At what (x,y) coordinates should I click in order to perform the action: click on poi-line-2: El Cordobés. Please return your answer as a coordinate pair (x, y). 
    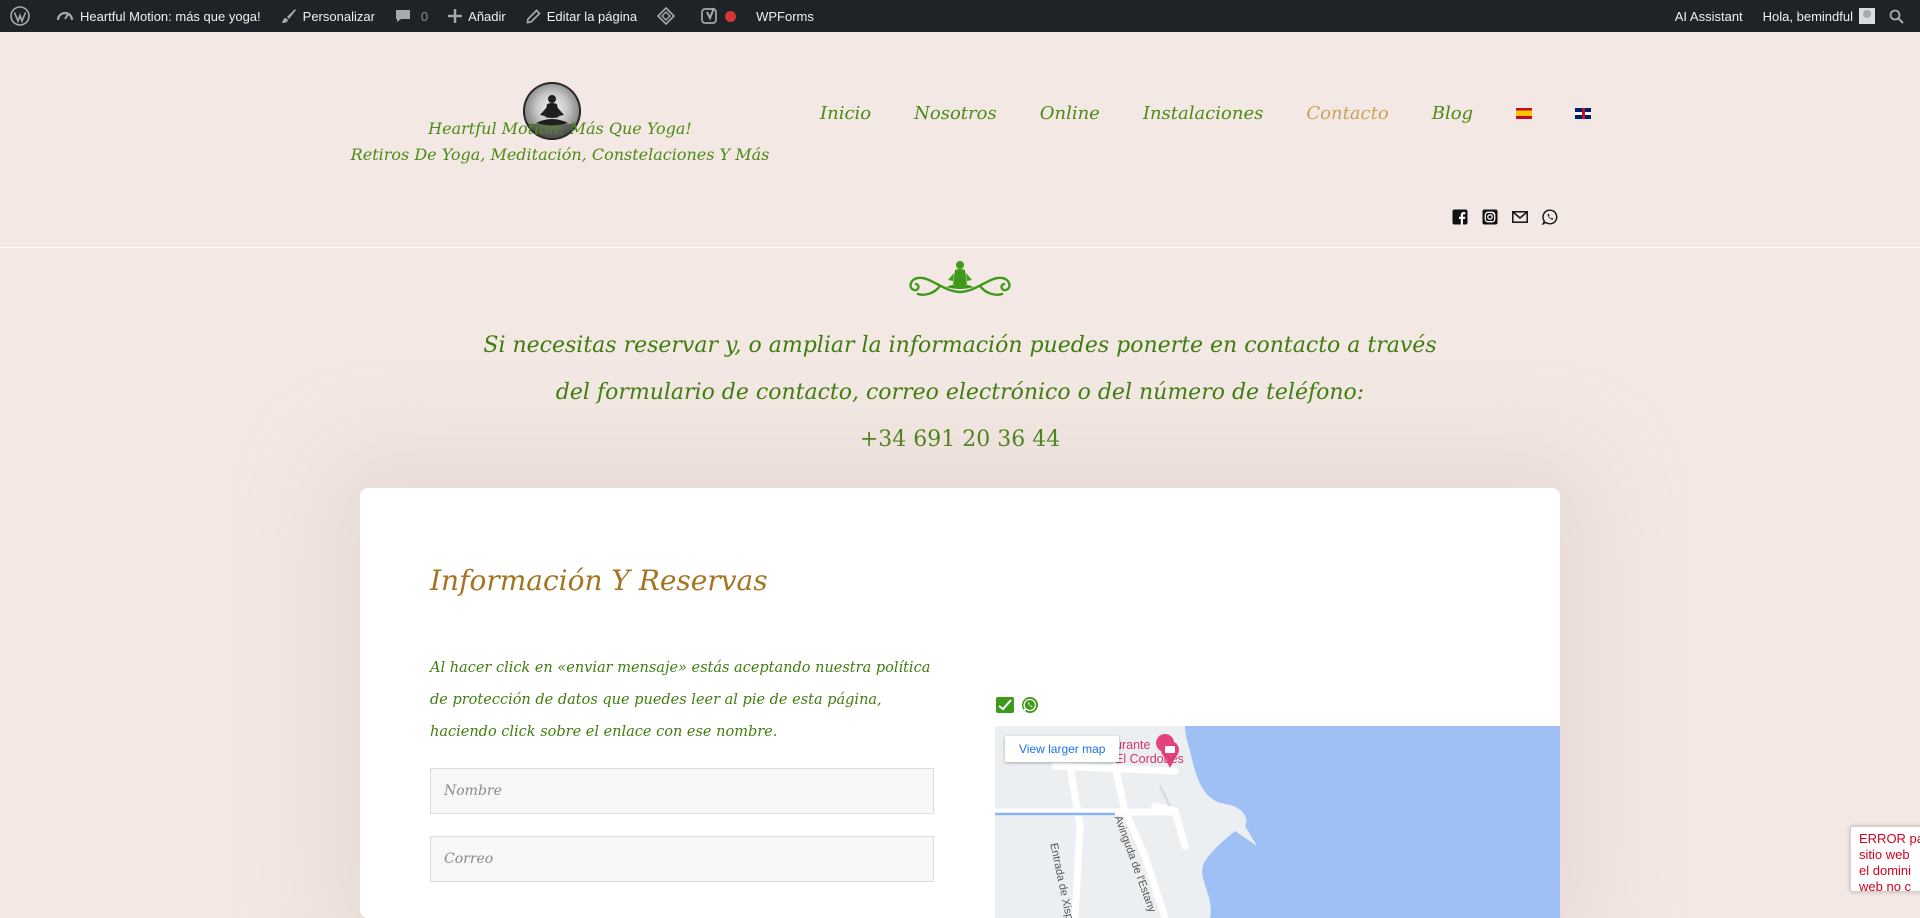
    Looking at the image, I should click on (1149, 759).